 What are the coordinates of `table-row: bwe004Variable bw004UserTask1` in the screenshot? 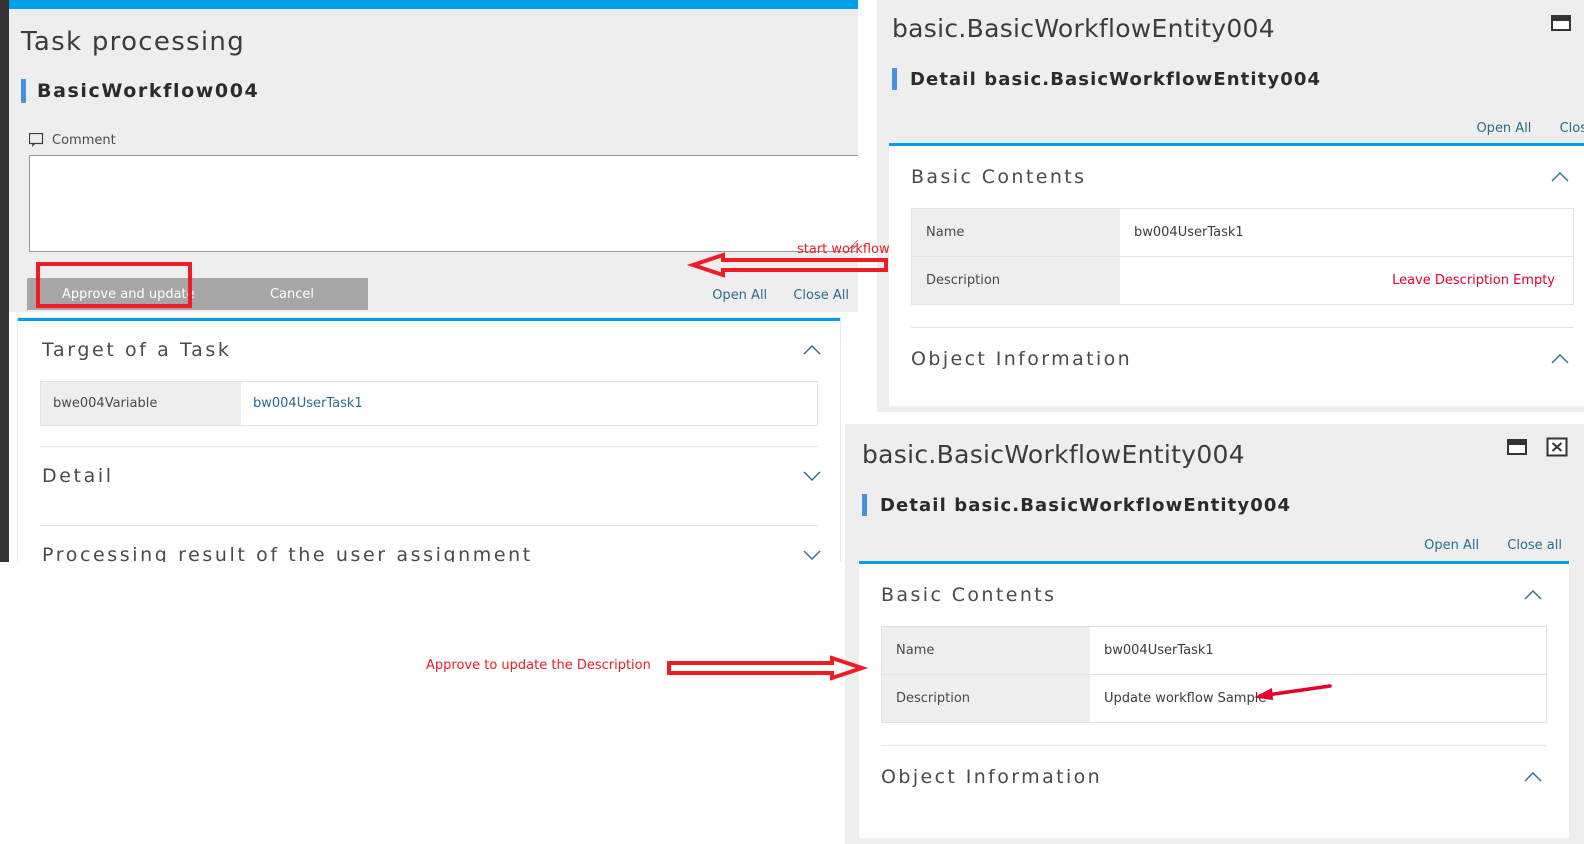 It's located at (429, 403).